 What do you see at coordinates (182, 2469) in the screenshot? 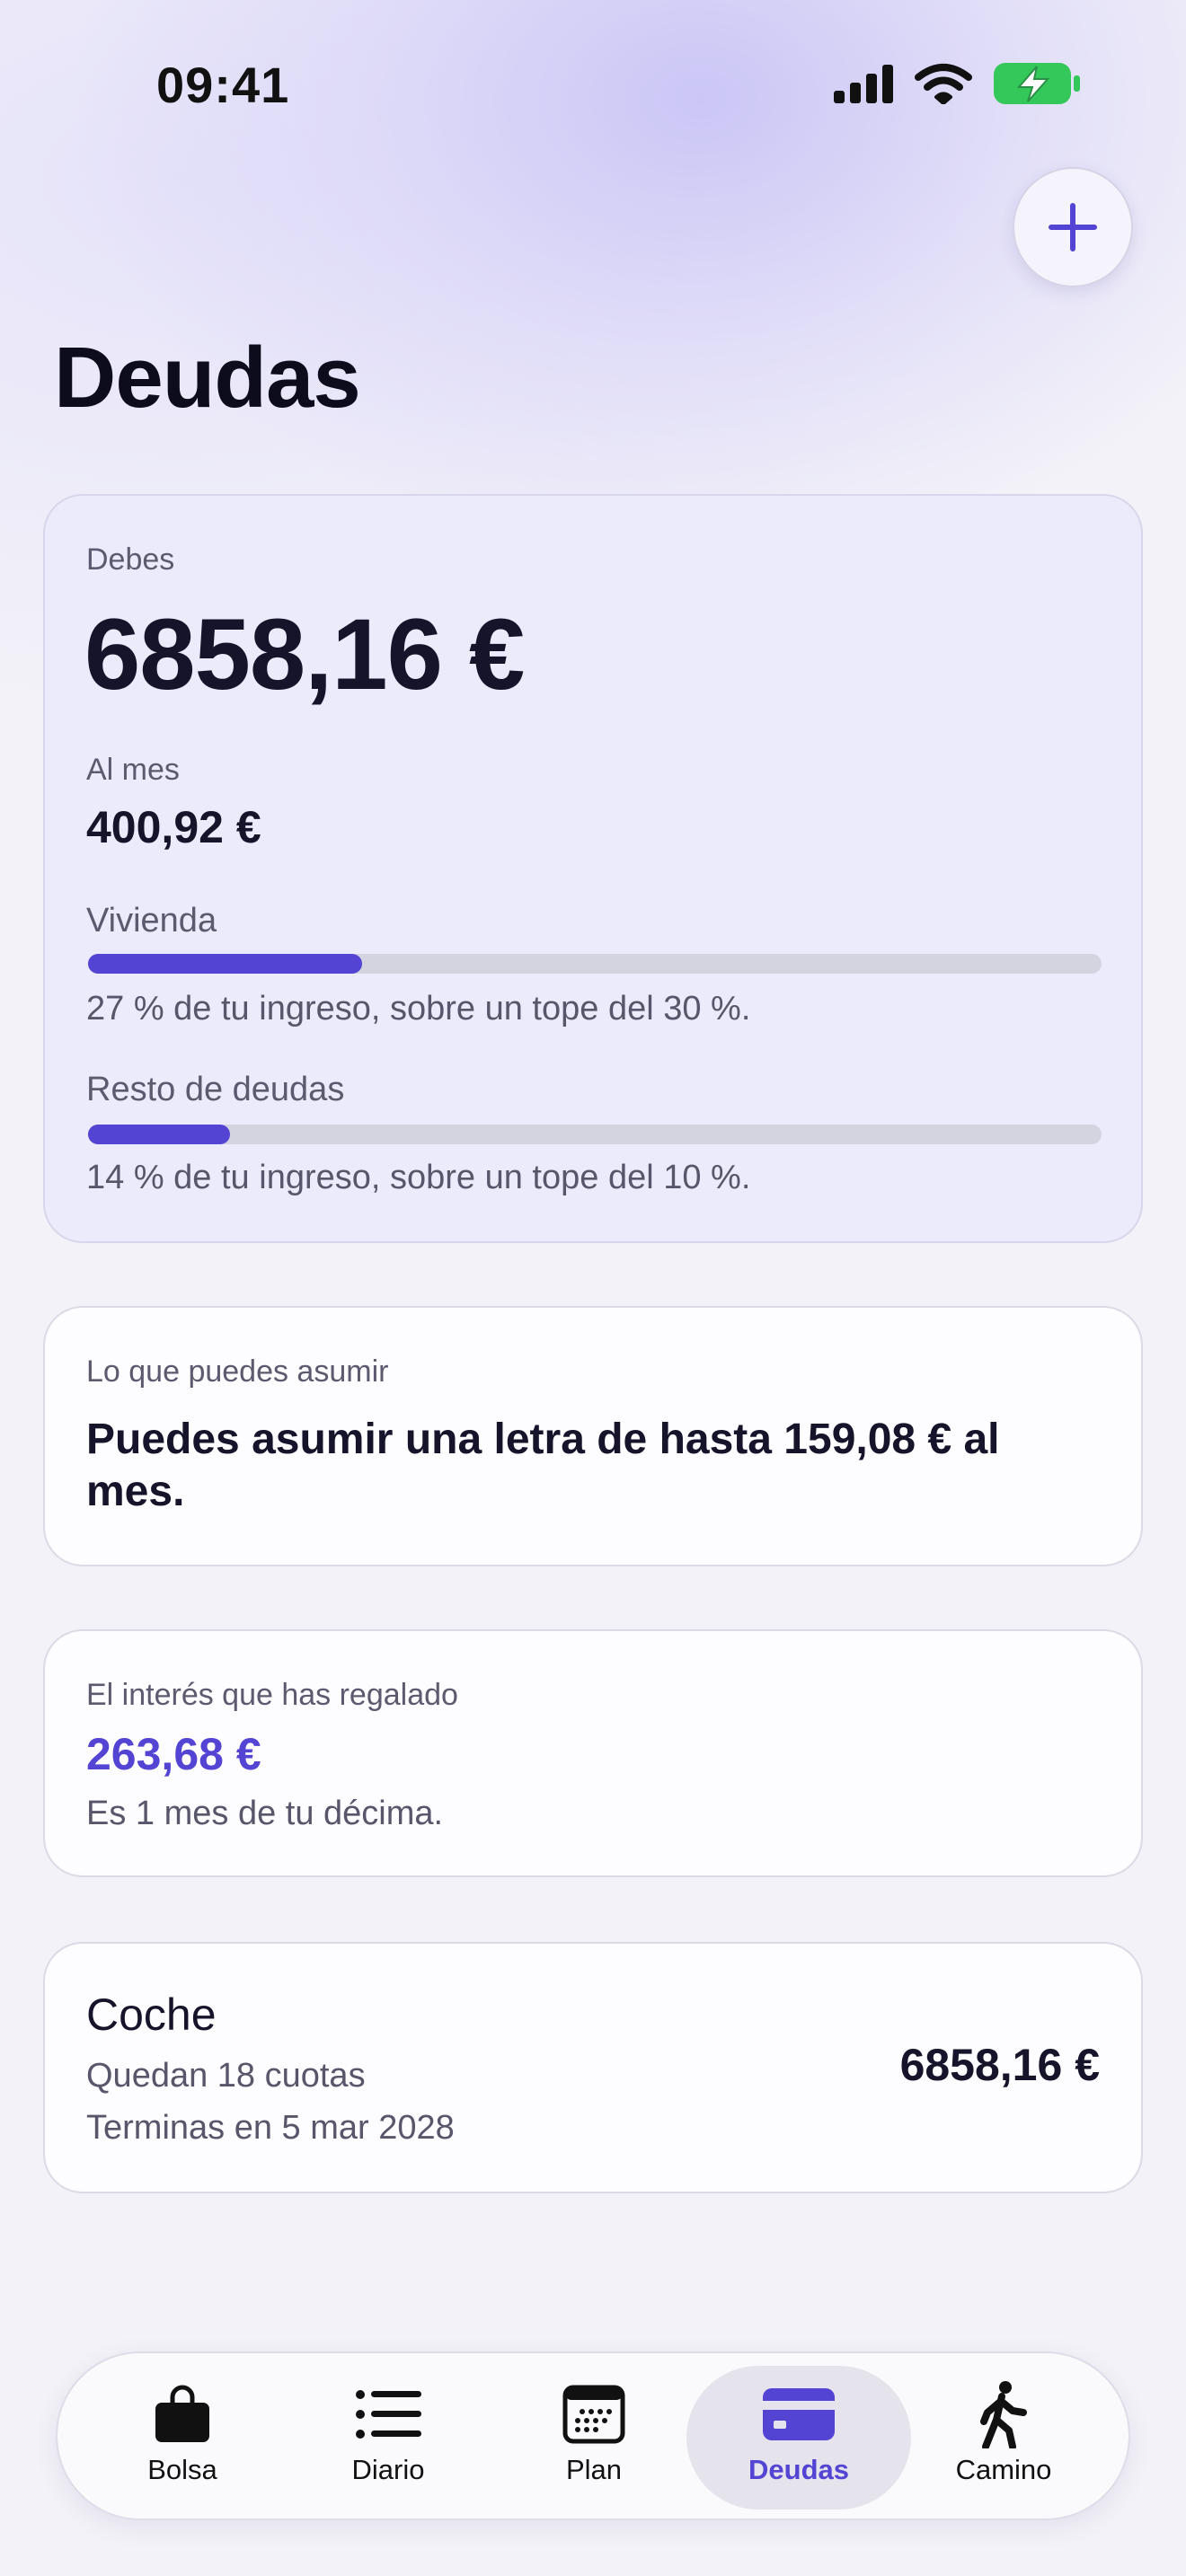
I see `tab-label: Bolsa` at bounding box center [182, 2469].